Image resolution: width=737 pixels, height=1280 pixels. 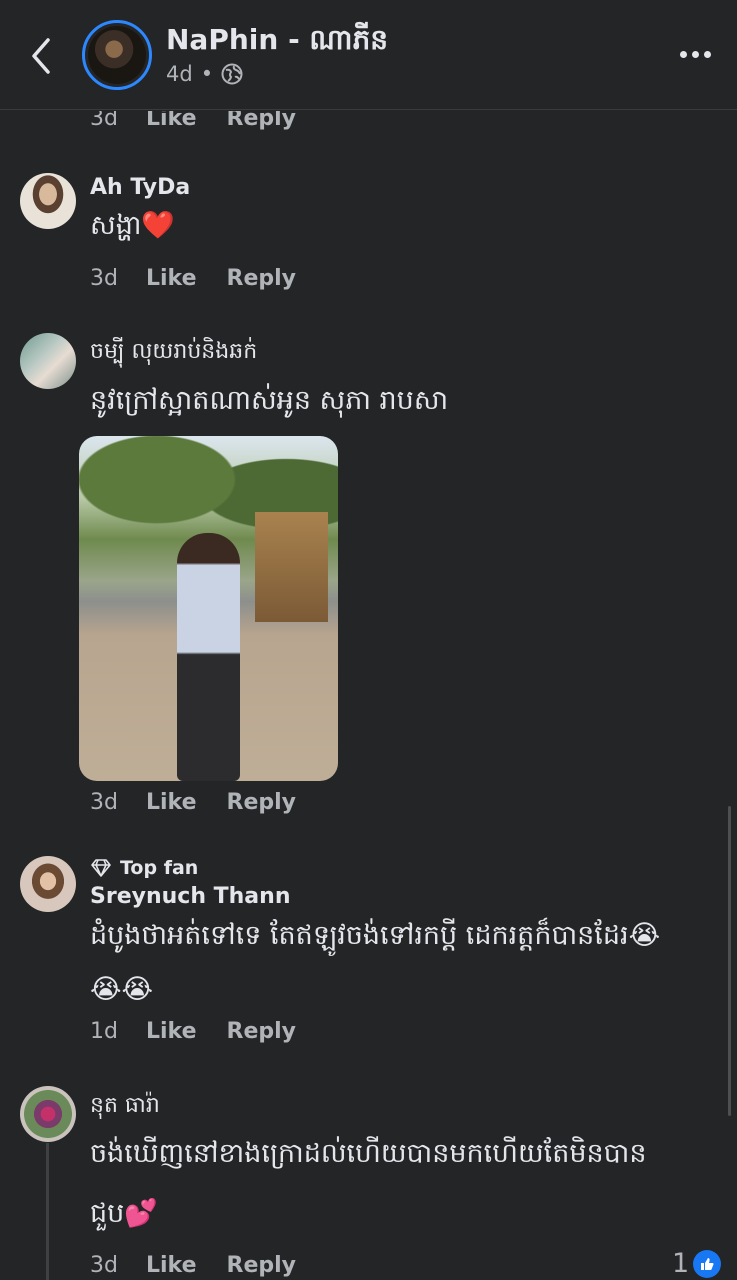 I want to click on page-avatar, so click(x=117, y=55).